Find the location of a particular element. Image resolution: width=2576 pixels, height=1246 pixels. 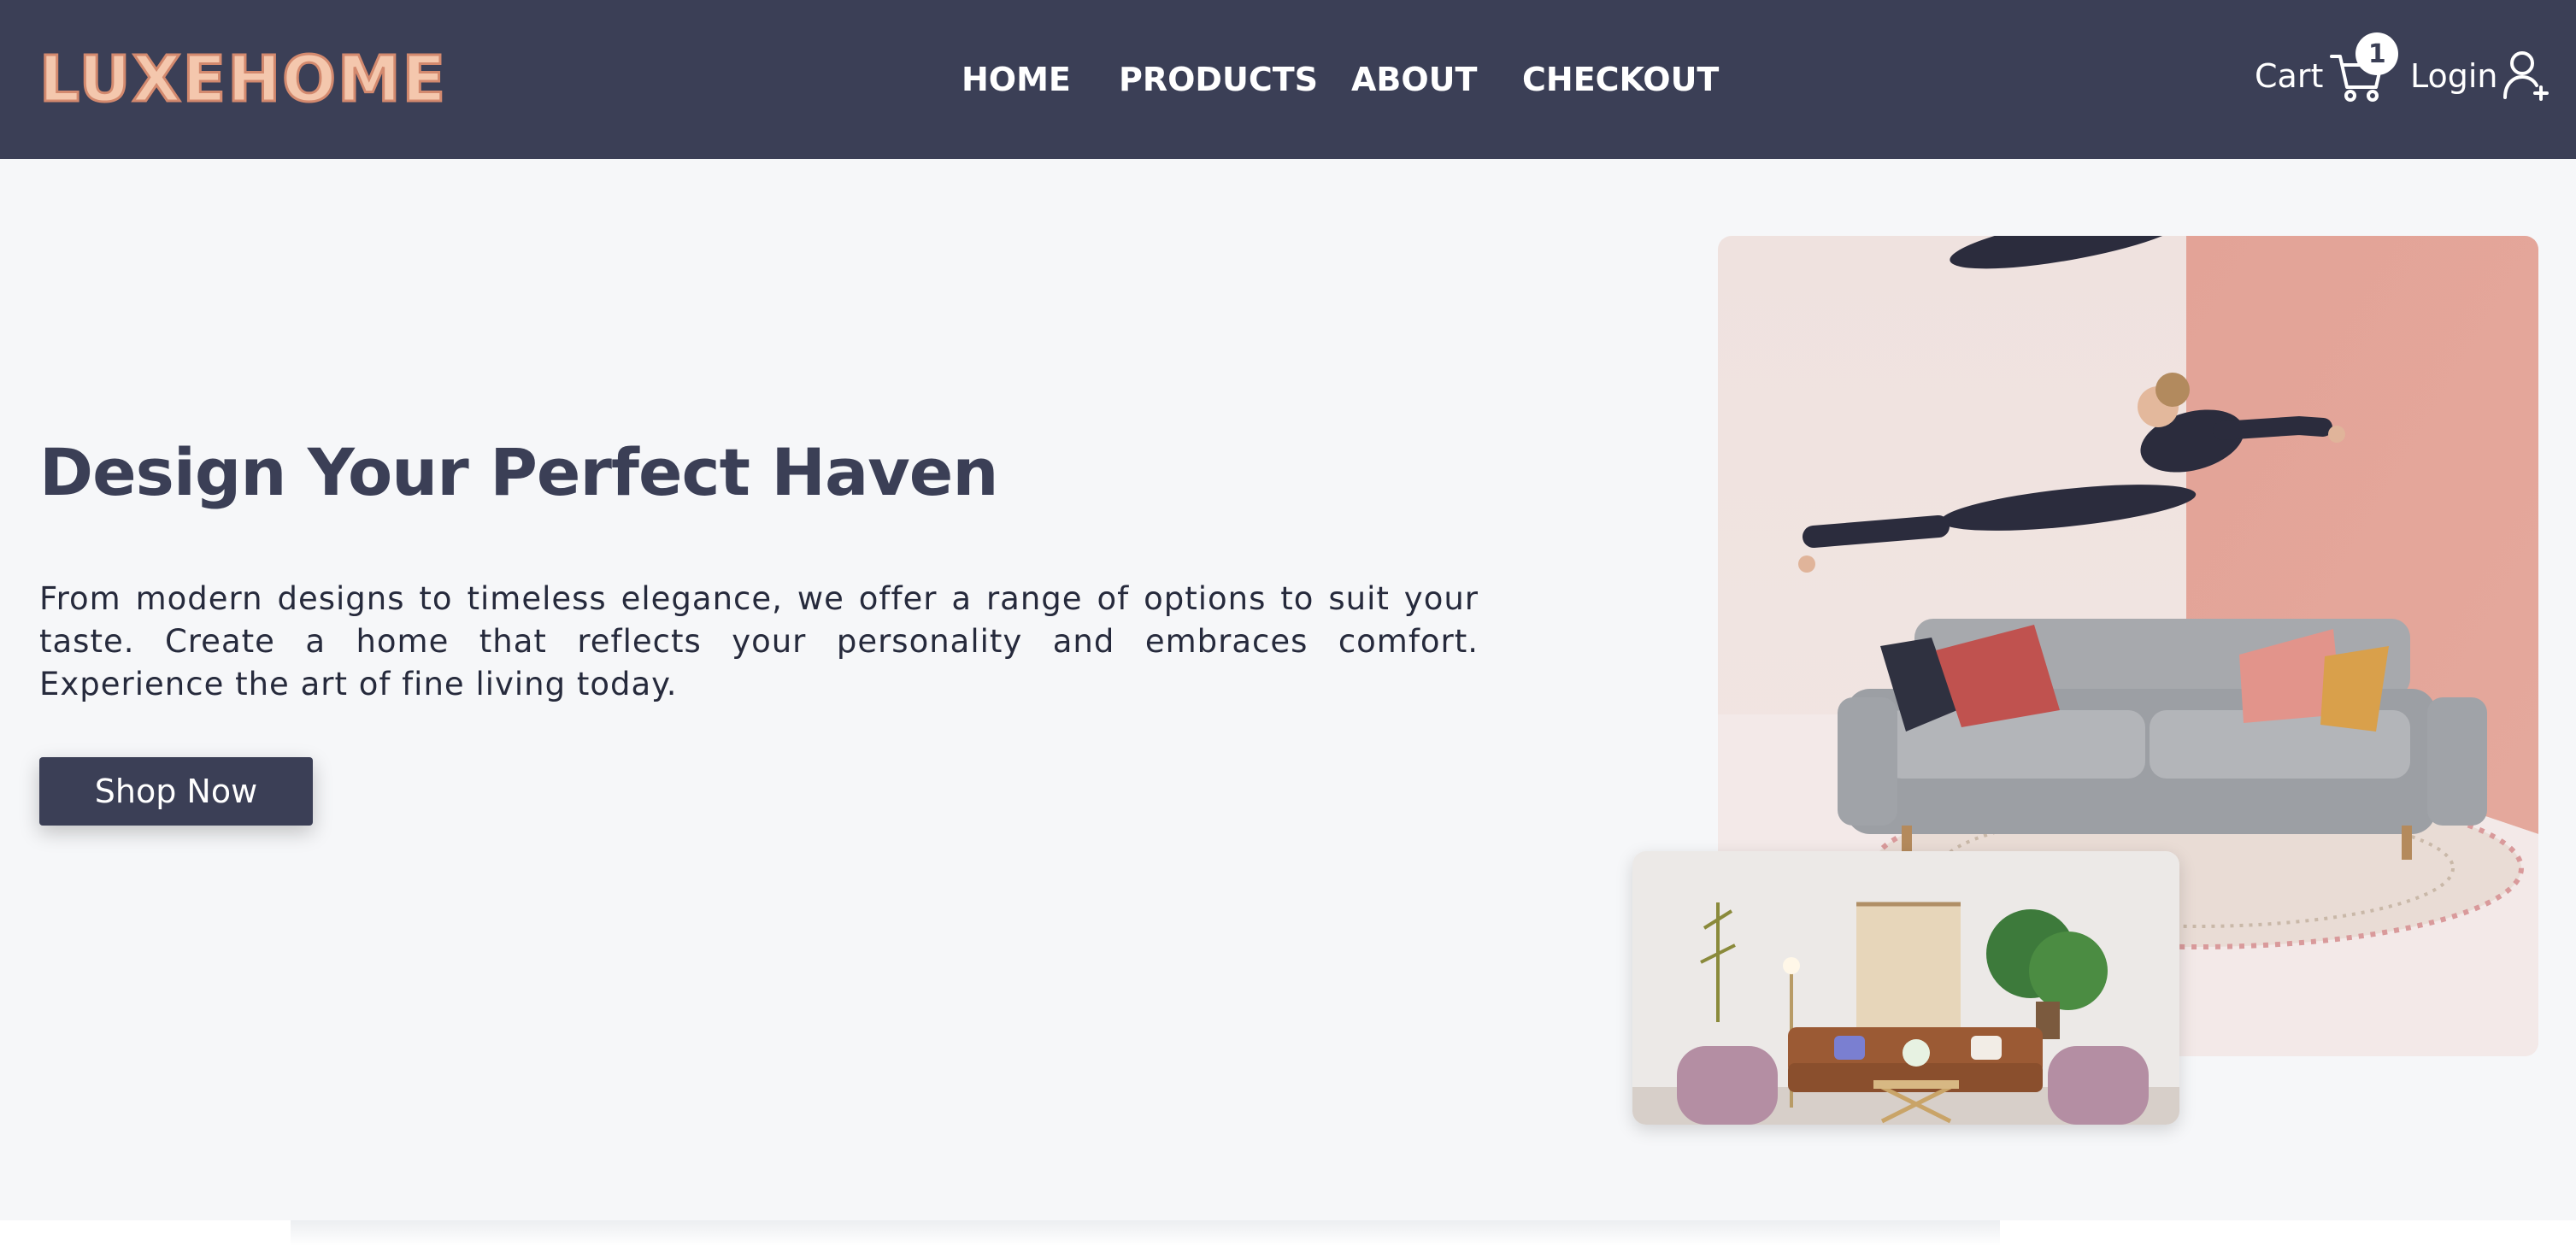

cart-icon: 1 is located at coordinates (2363, 68).